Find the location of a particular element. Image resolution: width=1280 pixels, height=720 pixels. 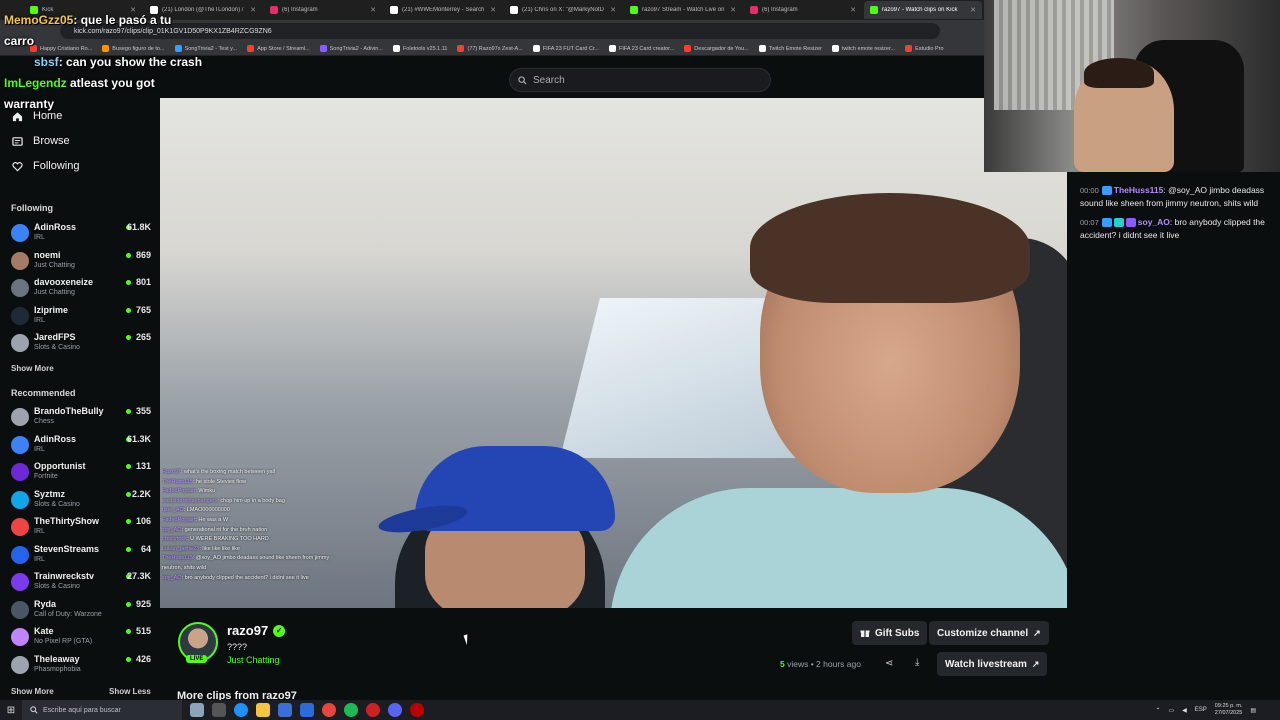

sidebar-channel: StevenStreams IRL 64 is located at coordinates (81, 556).